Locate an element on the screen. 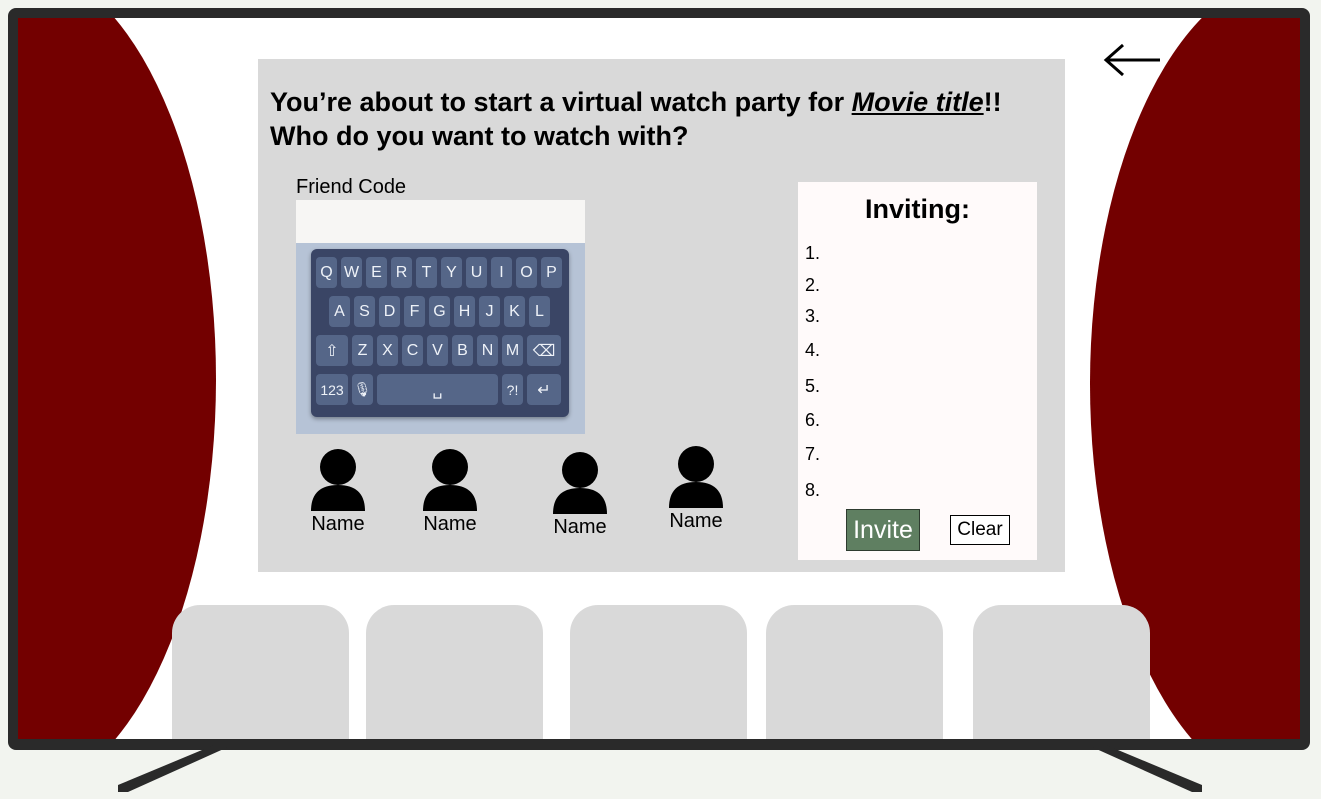 Image resolution: width=1321 pixels, height=799 pixels. key-v: V is located at coordinates (437, 350).